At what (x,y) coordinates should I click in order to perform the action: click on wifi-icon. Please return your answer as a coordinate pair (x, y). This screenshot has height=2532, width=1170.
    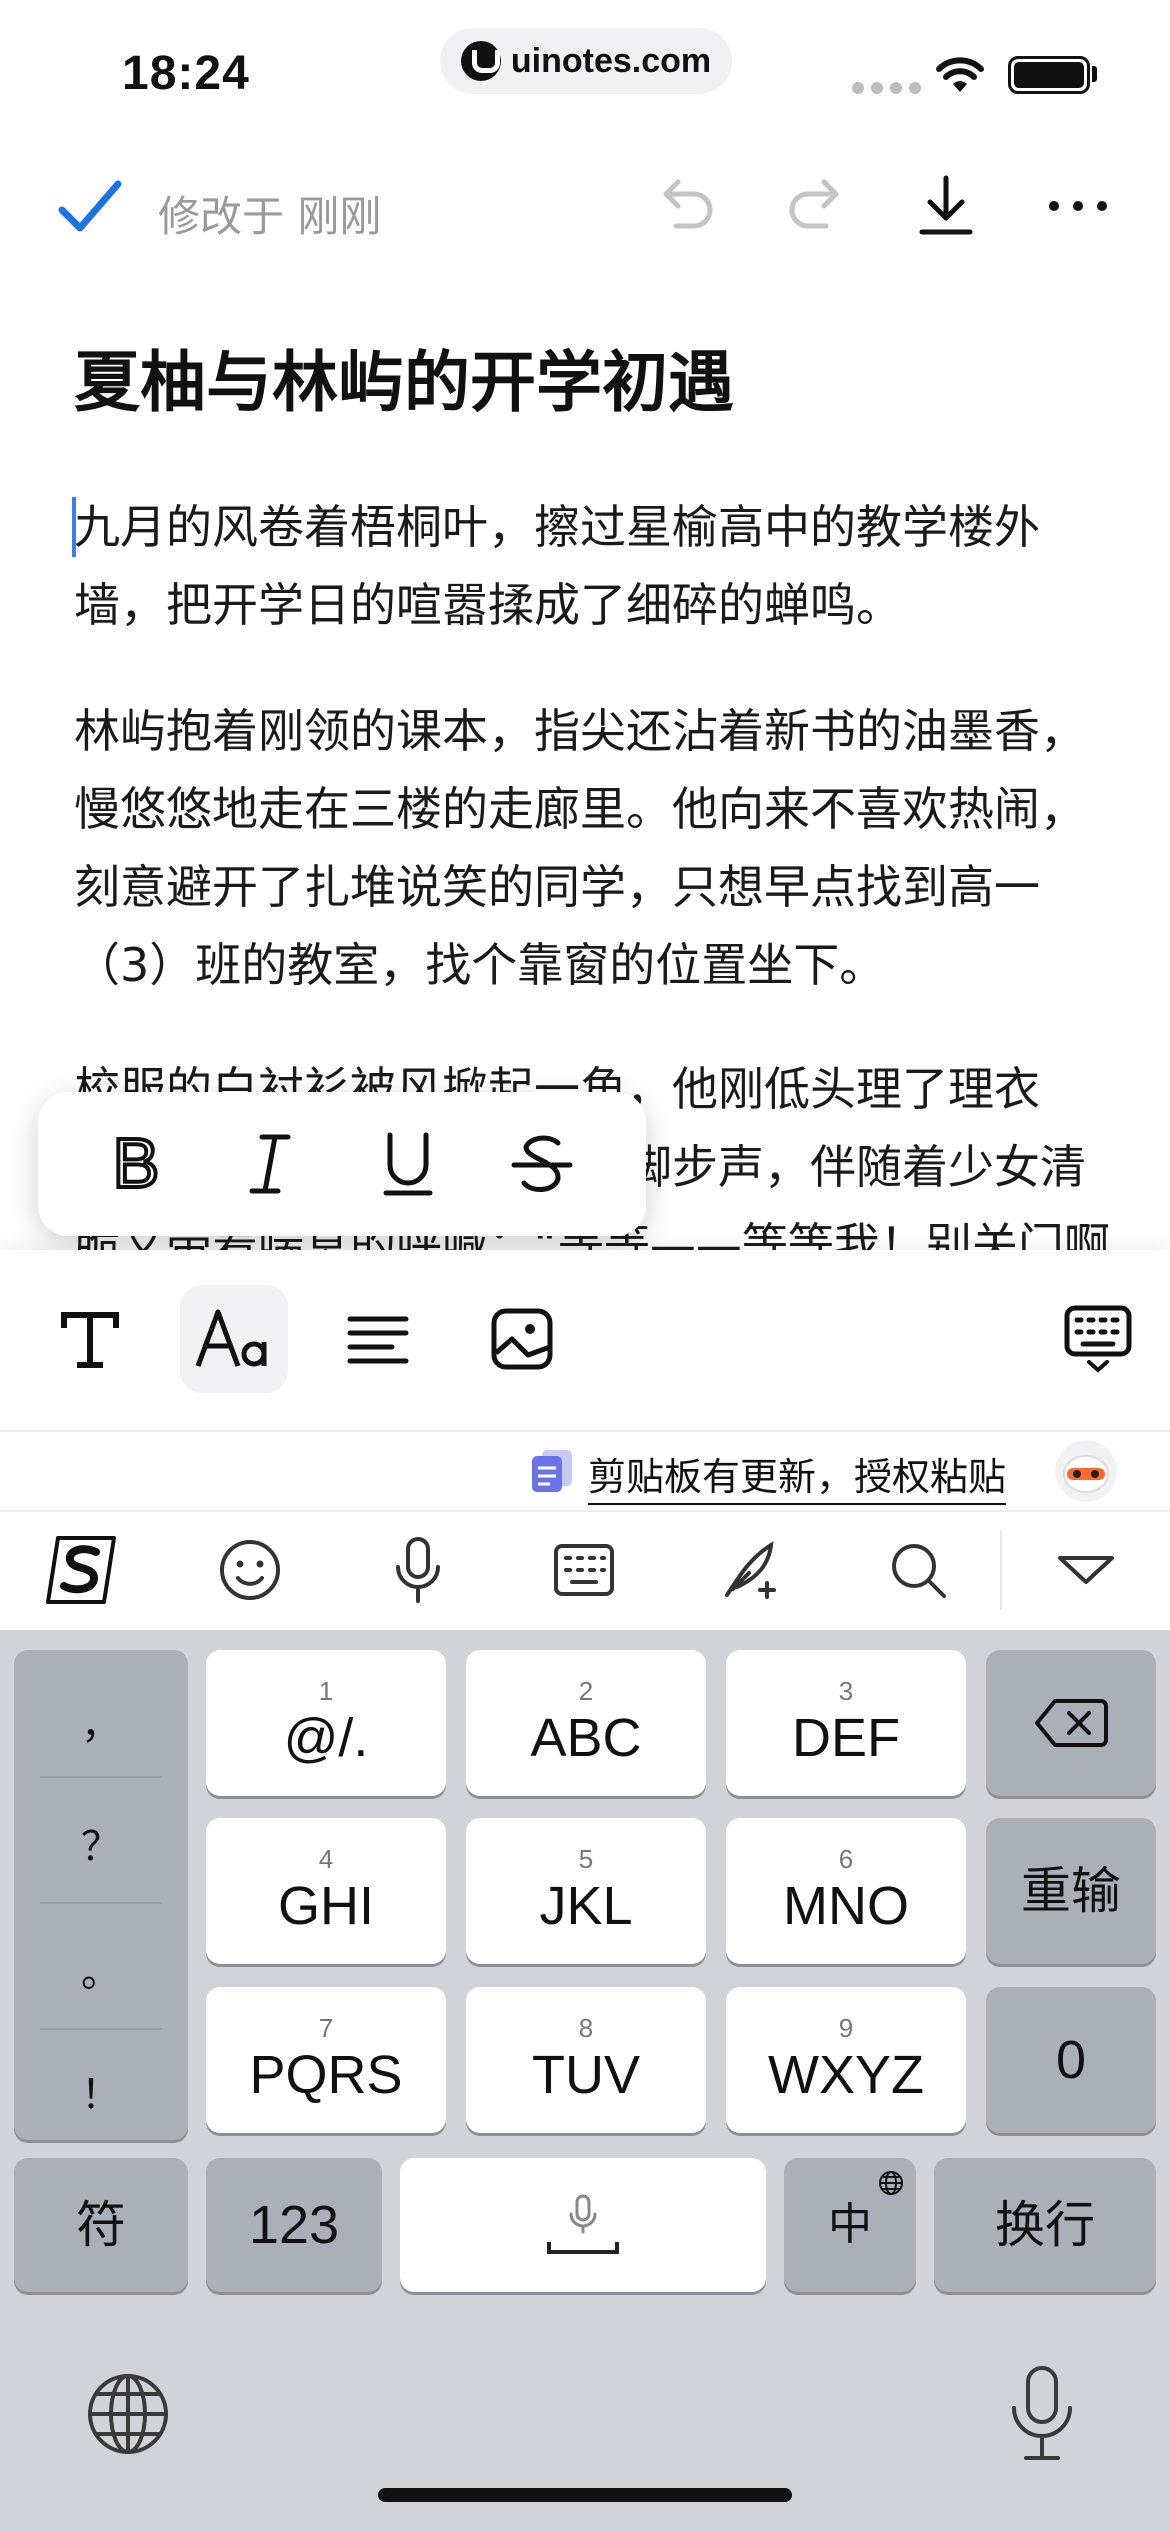
    Looking at the image, I should click on (960, 74).